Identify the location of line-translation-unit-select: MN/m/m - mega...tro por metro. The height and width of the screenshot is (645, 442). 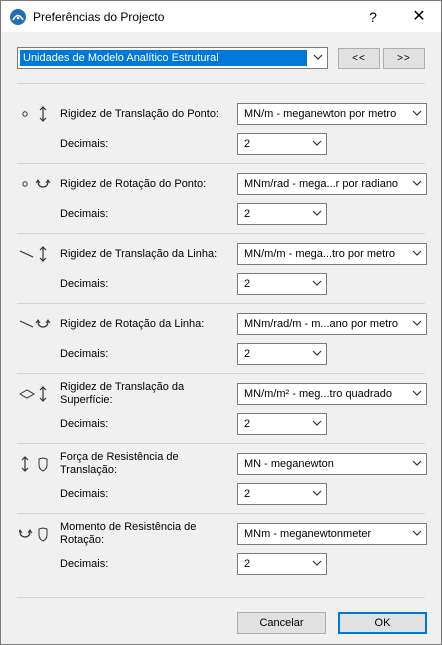
(332, 254).